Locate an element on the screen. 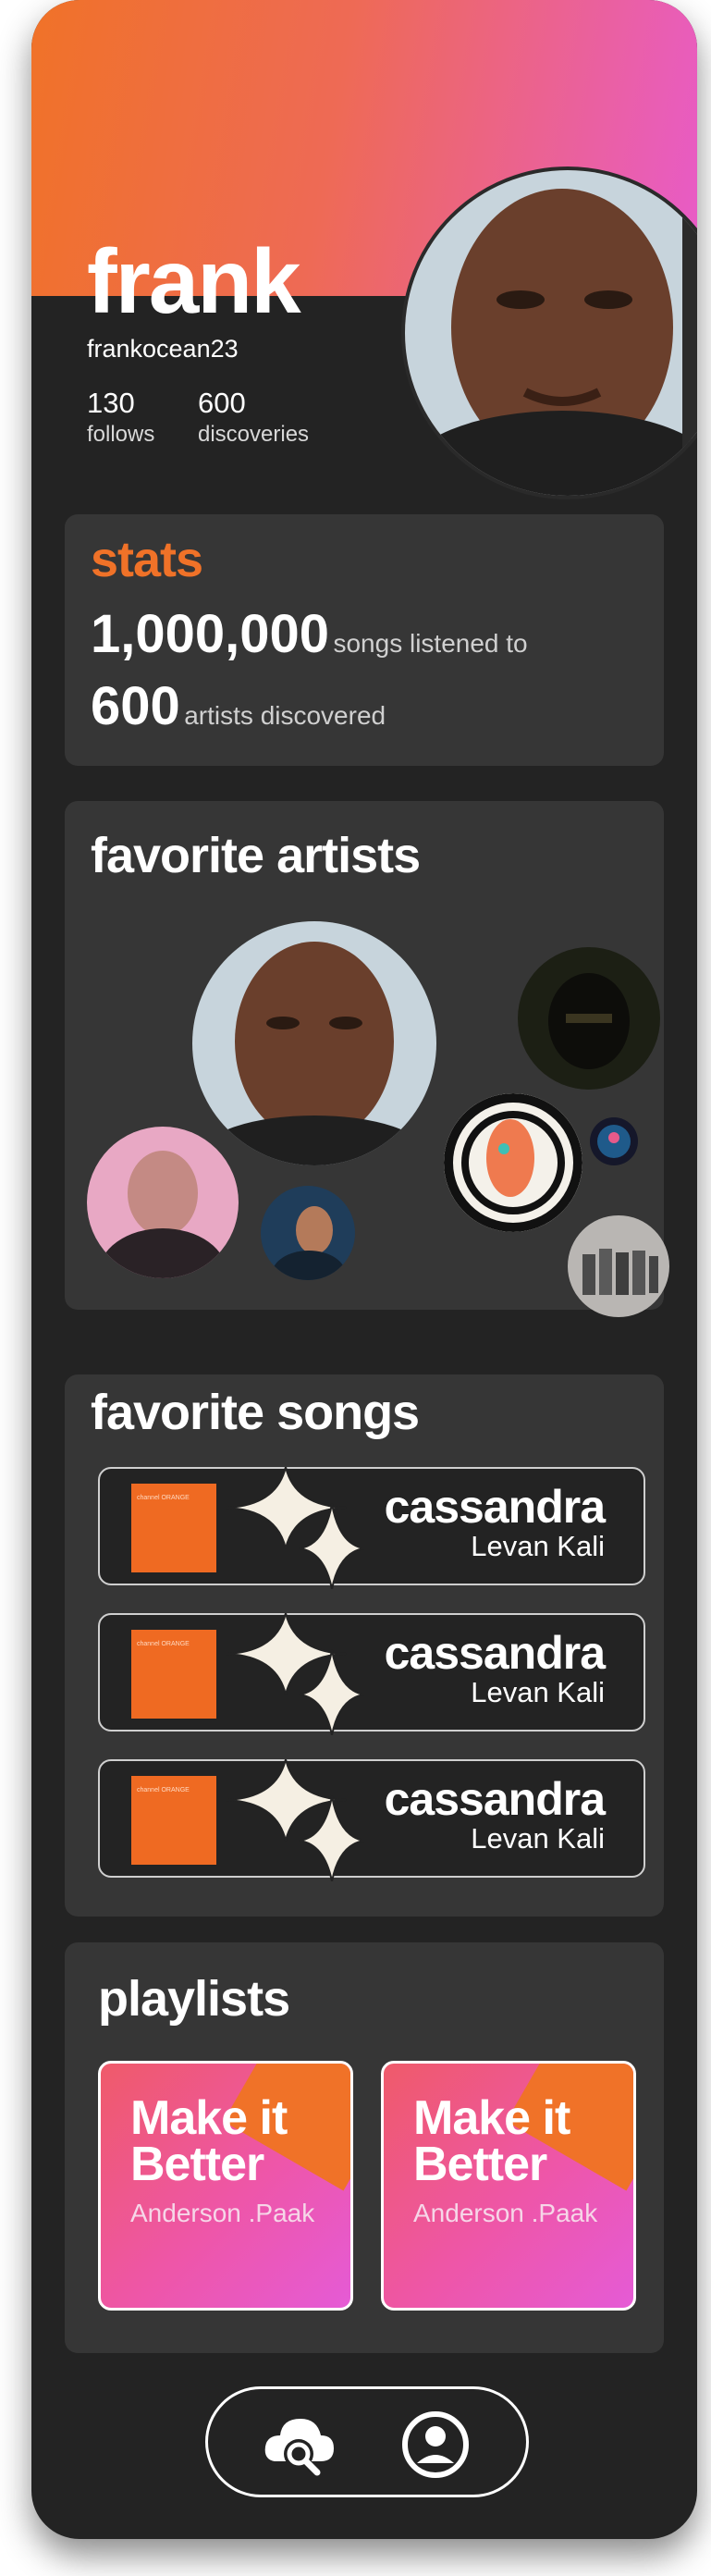 Image resolution: width=711 pixels, height=2576 pixels. artist-bubble-psychedelic is located at coordinates (513, 1162).